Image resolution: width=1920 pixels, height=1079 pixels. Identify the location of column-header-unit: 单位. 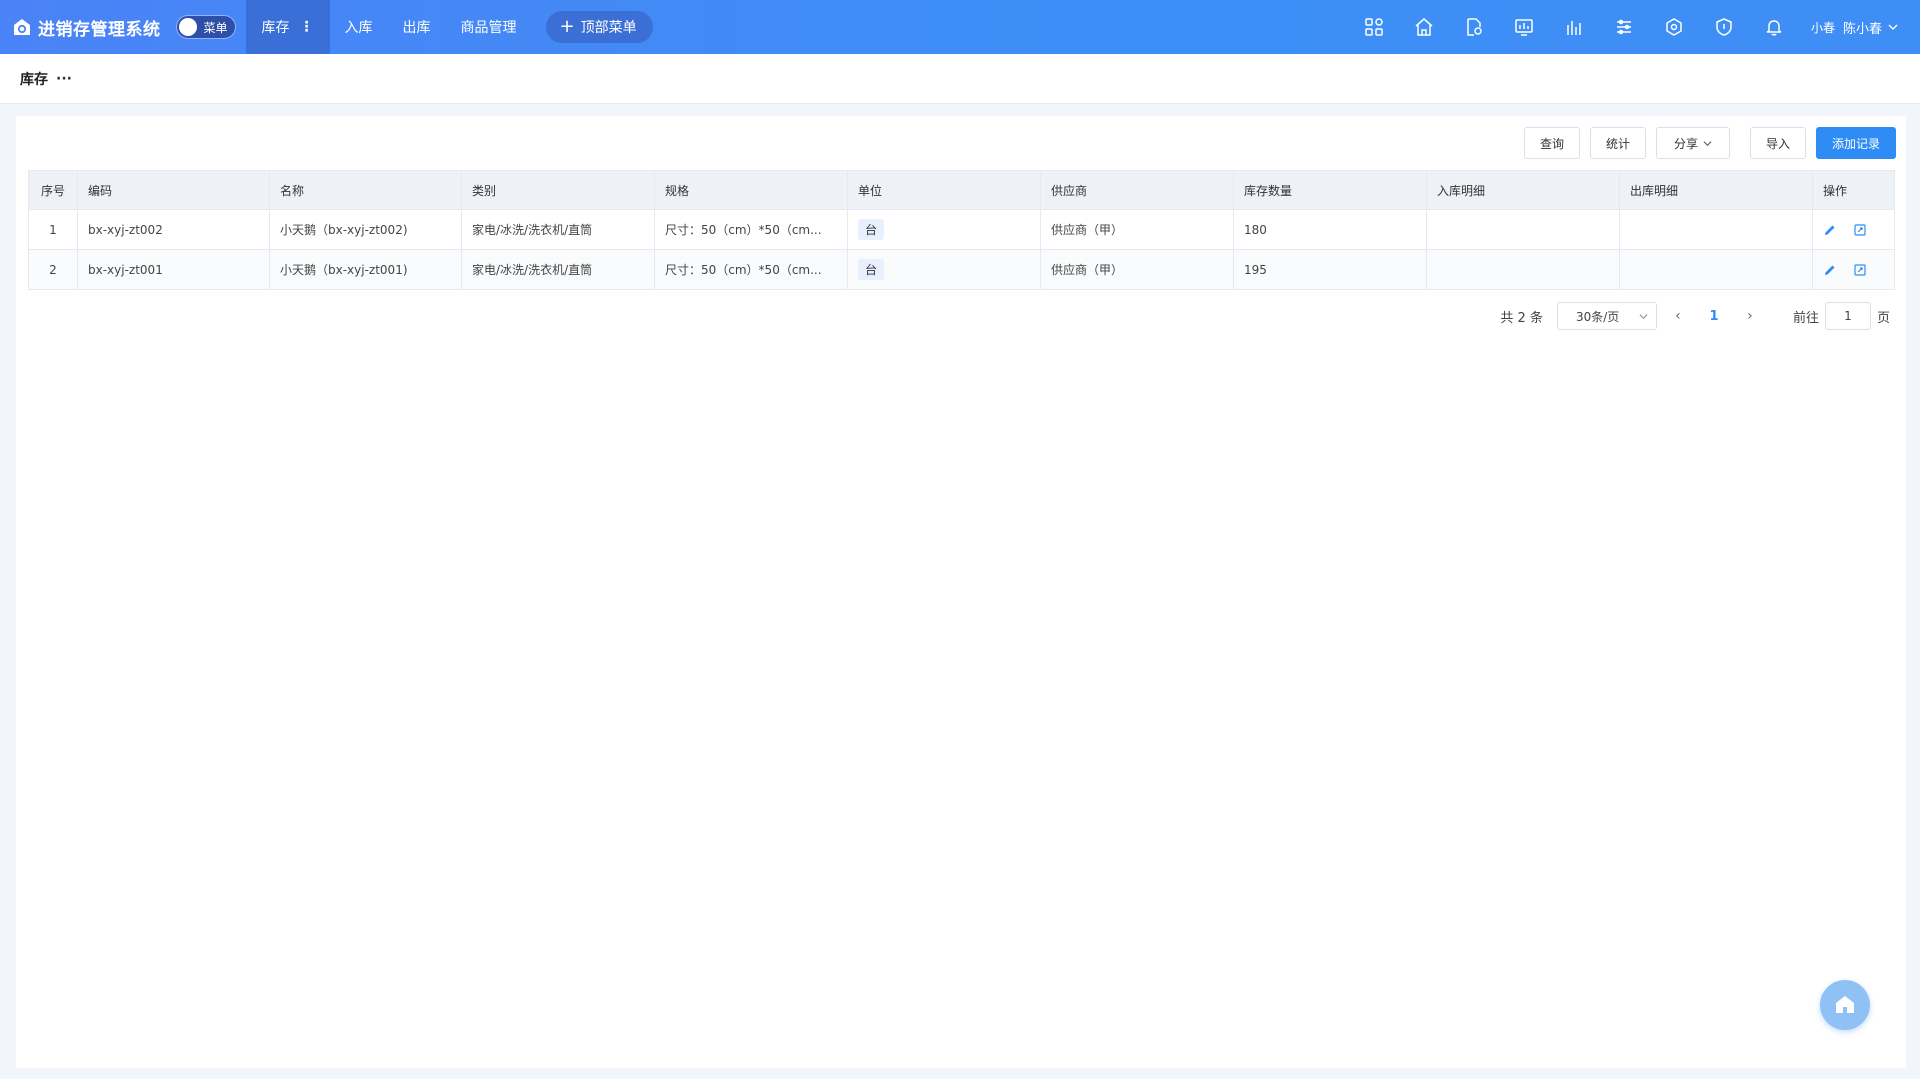
(944, 190).